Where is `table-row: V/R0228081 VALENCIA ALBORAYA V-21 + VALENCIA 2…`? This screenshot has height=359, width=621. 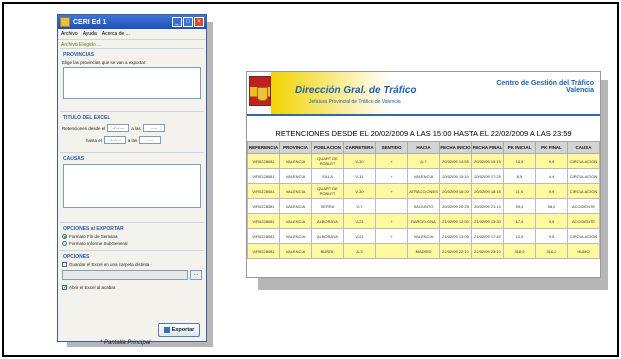 table-row: V/R0228081 VALENCIA ALBORAYA V-21 + VALENCIA 2… is located at coordinates (423, 236).